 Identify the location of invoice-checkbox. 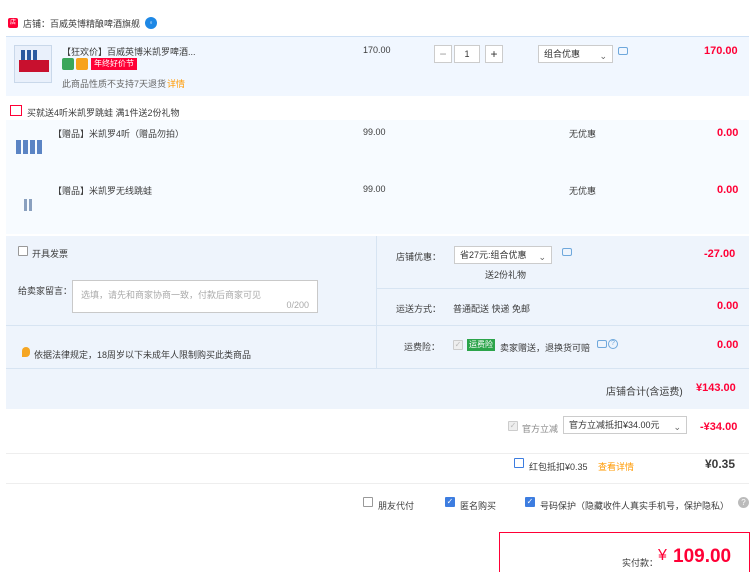
(23, 251).